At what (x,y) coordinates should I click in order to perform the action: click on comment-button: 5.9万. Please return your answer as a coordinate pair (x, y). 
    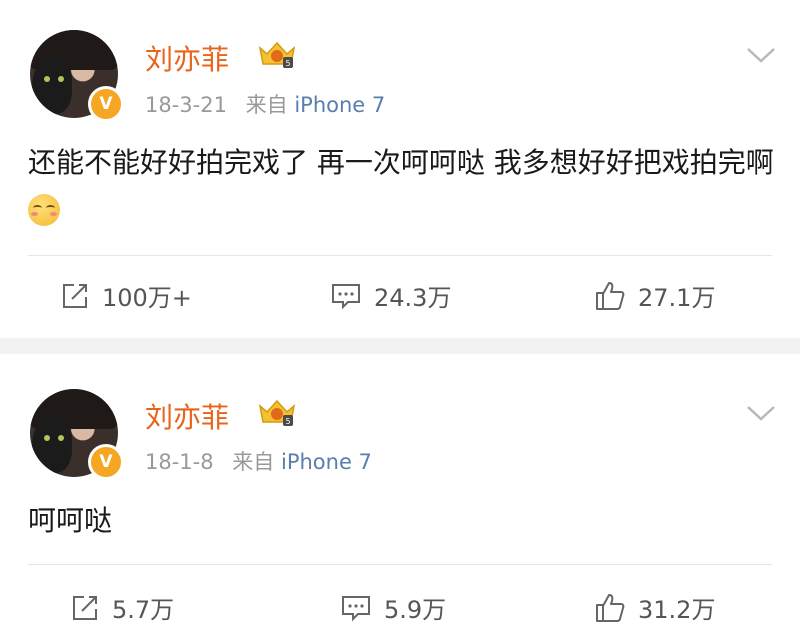
    Looking at the image, I should click on (393, 607).